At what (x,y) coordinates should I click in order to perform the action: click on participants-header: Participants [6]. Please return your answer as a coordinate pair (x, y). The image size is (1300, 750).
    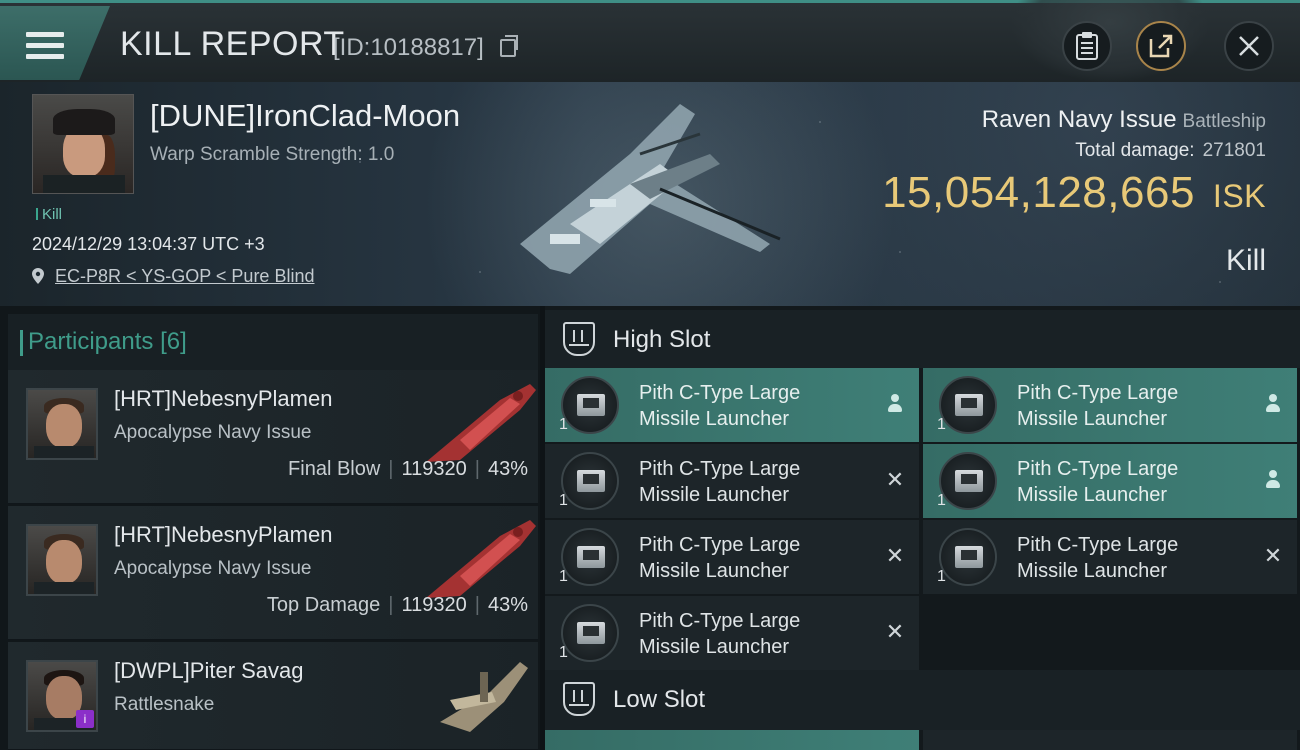
    Looking at the image, I should click on (273, 342).